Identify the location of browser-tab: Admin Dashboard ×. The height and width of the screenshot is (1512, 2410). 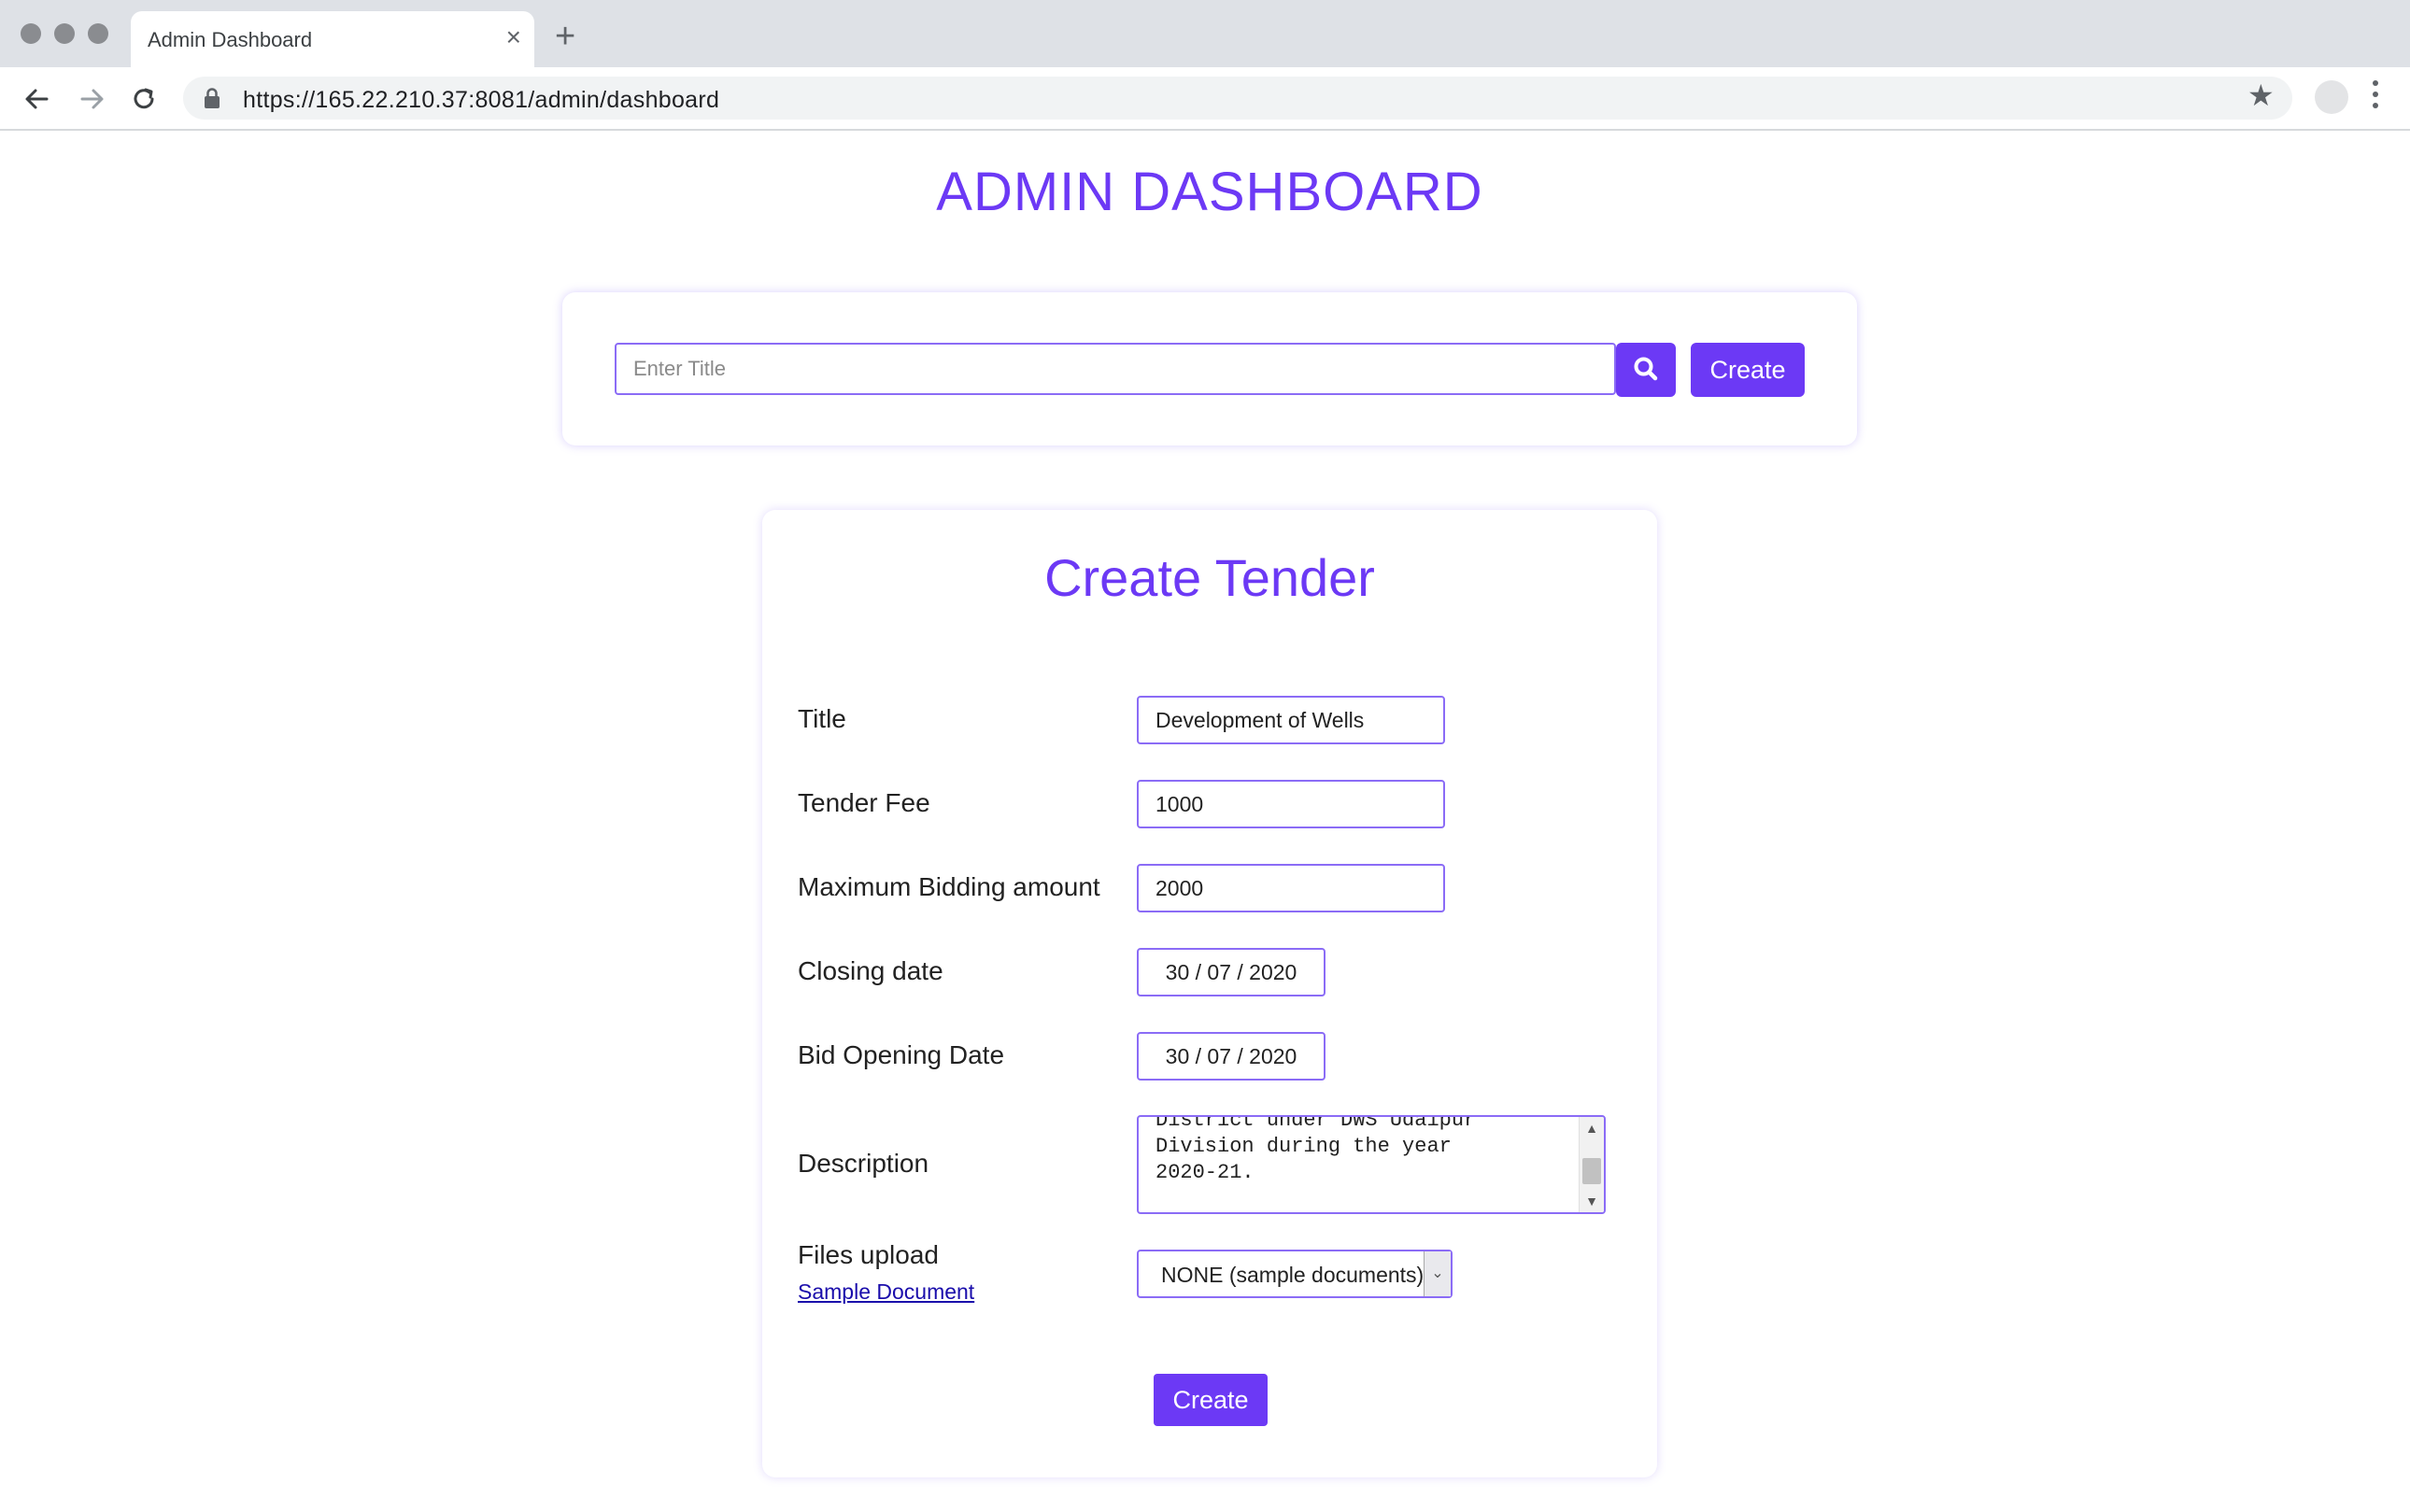
(332, 39).